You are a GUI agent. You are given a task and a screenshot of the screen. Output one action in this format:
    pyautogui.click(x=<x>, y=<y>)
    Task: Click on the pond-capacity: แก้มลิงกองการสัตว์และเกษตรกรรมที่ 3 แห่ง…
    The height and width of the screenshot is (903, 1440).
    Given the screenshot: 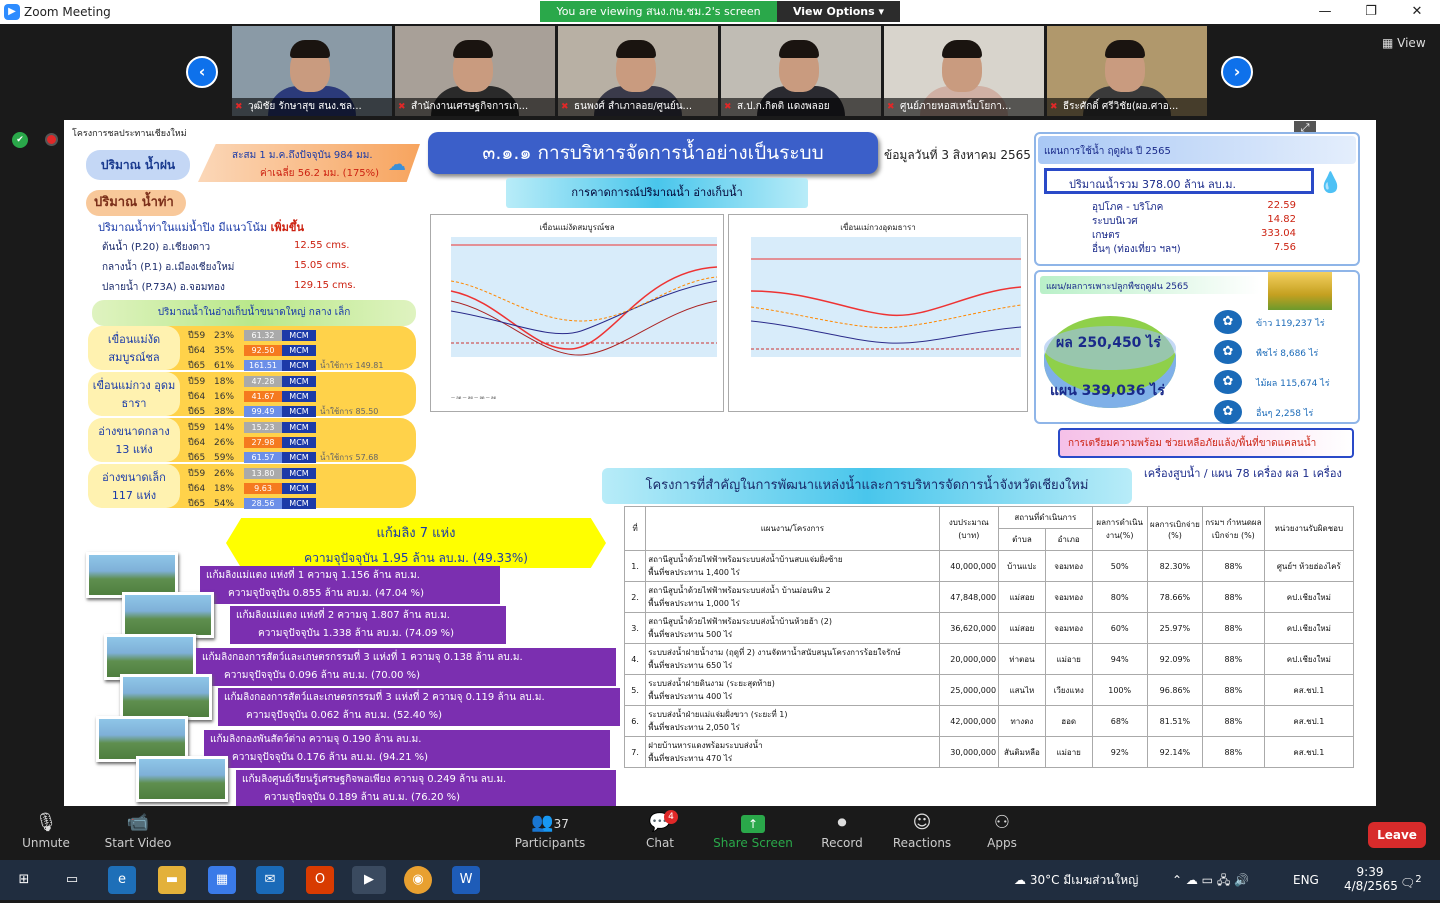 What is the action you would take?
    pyautogui.click(x=362, y=657)
    